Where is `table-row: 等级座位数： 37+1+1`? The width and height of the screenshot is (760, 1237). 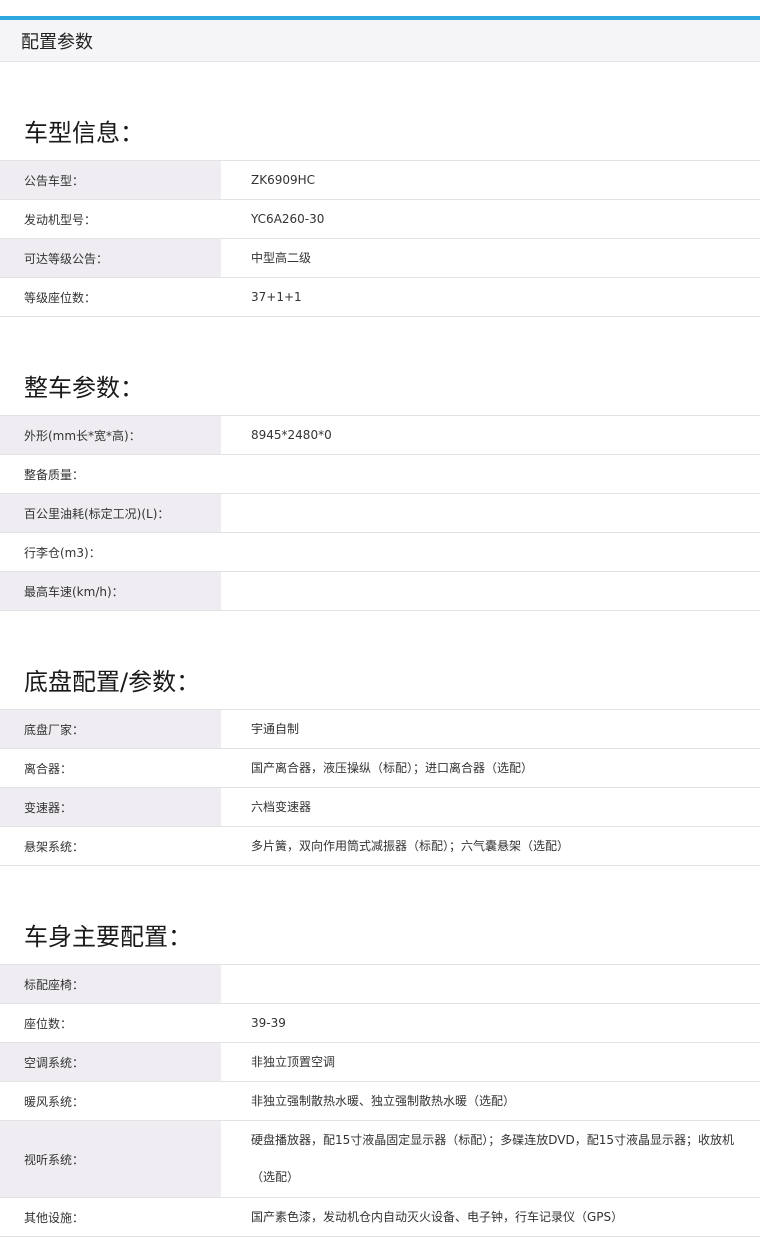 table-row: 等级座位数： 37+1+1 is located at coordinates (380, 297).